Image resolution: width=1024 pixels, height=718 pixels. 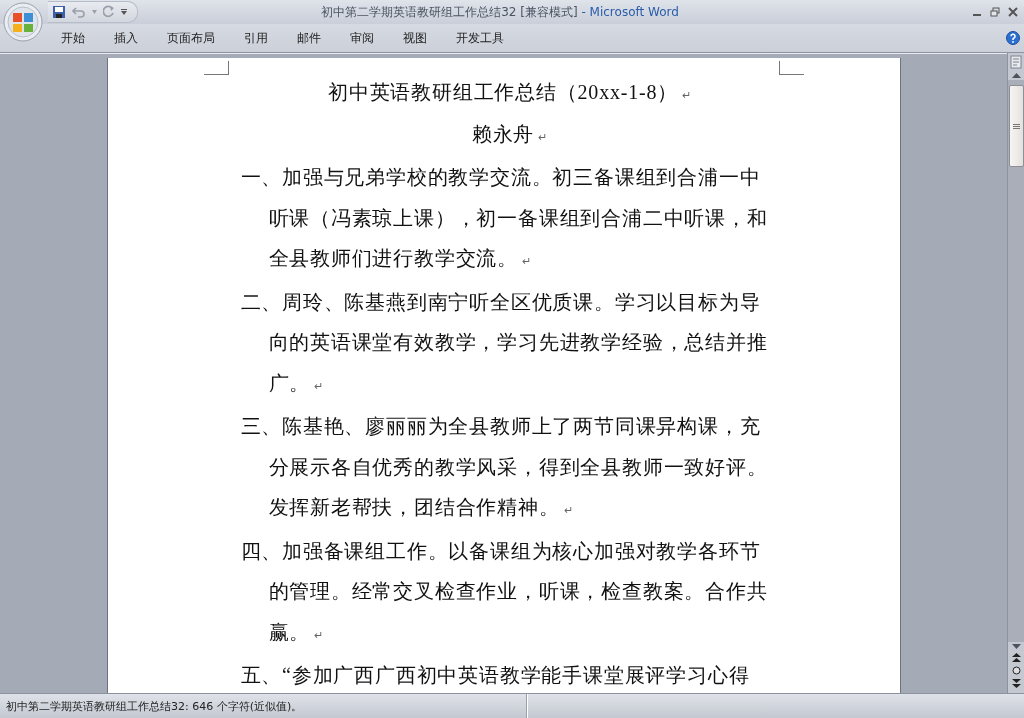 I want to click on help-icon, so click(x=1013, y=38).